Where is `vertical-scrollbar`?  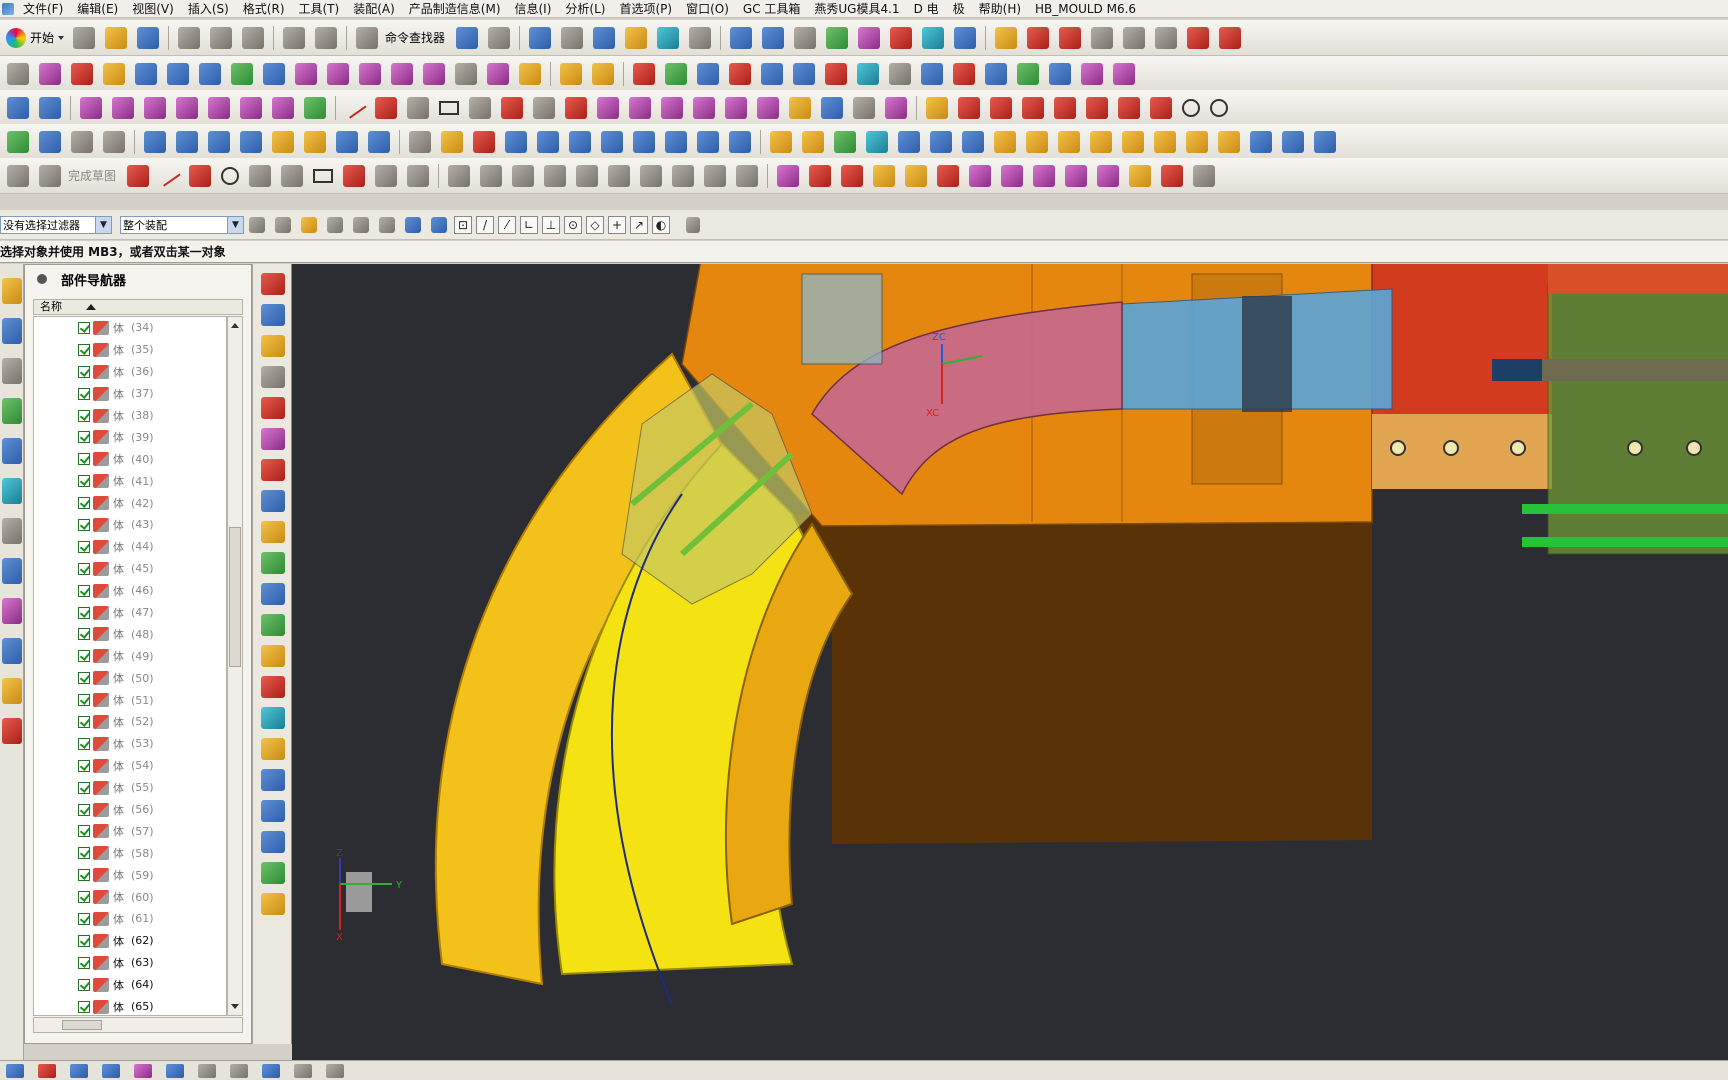
vertical-scrollbar is located at coordinates (235, 666).